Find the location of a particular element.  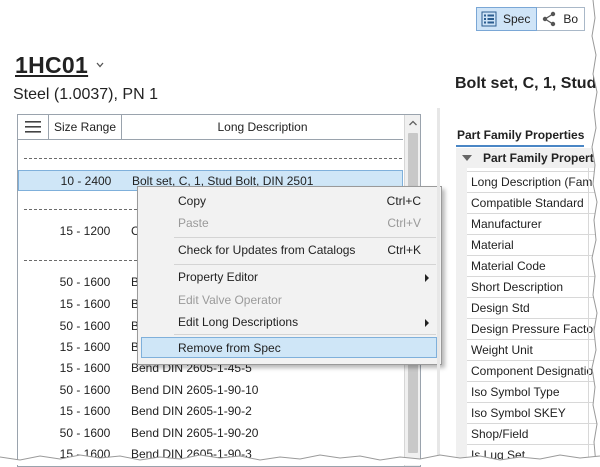

property-name: Material is located at coordinates (492, 245).